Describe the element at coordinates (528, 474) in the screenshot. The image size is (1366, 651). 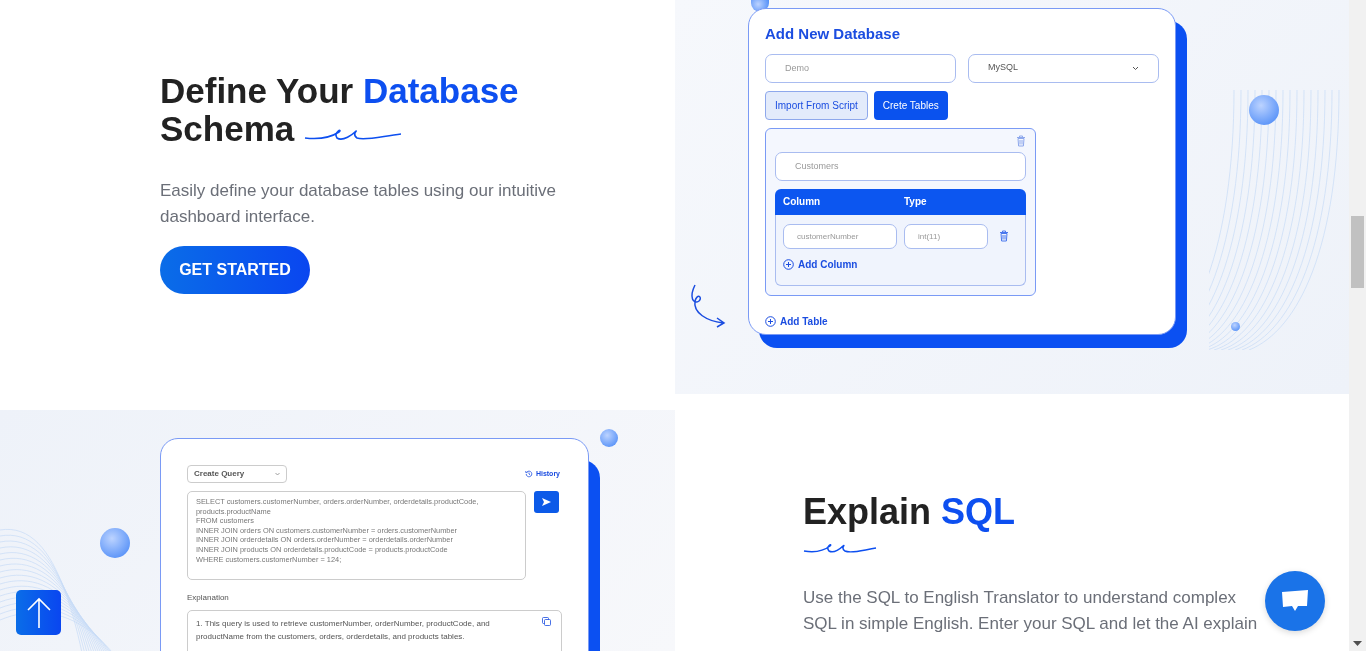
I see `history-icon` at that location.